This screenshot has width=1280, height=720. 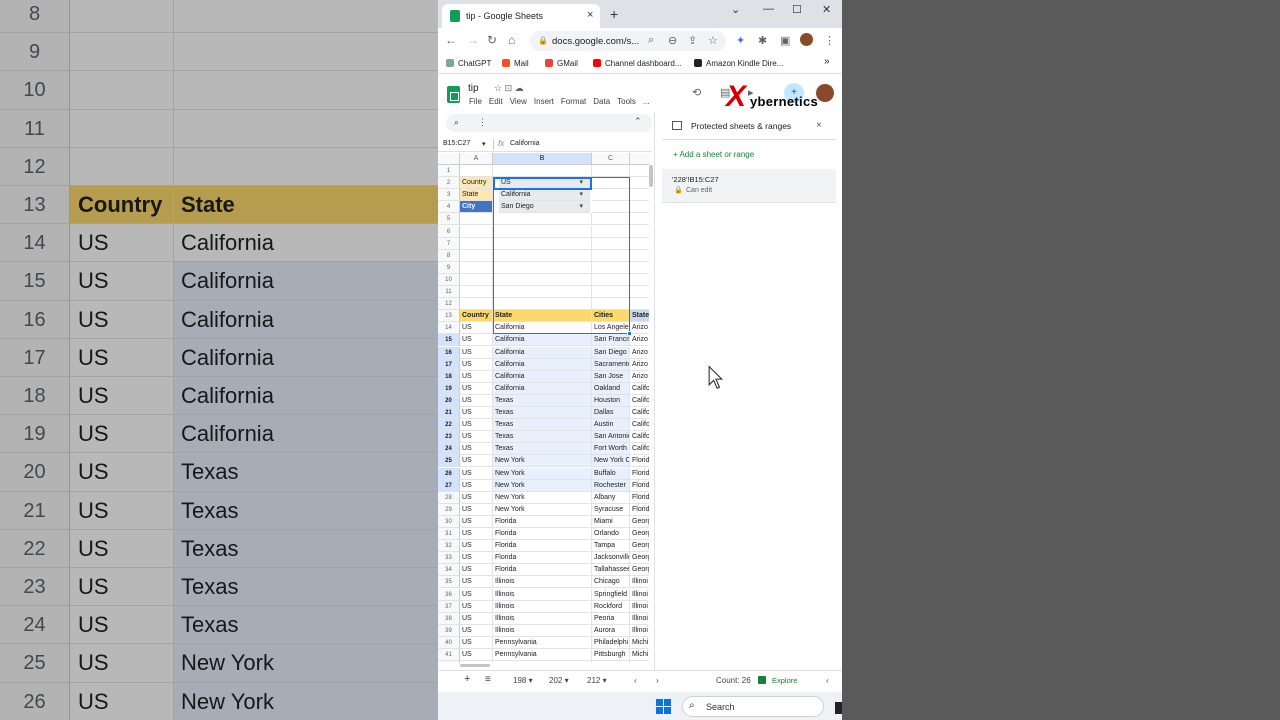 What do you see at coordinates (657, 680) in the screenshot?
I see `scroll-tabs-right-icon: ›` at bounding box center [657, 680].